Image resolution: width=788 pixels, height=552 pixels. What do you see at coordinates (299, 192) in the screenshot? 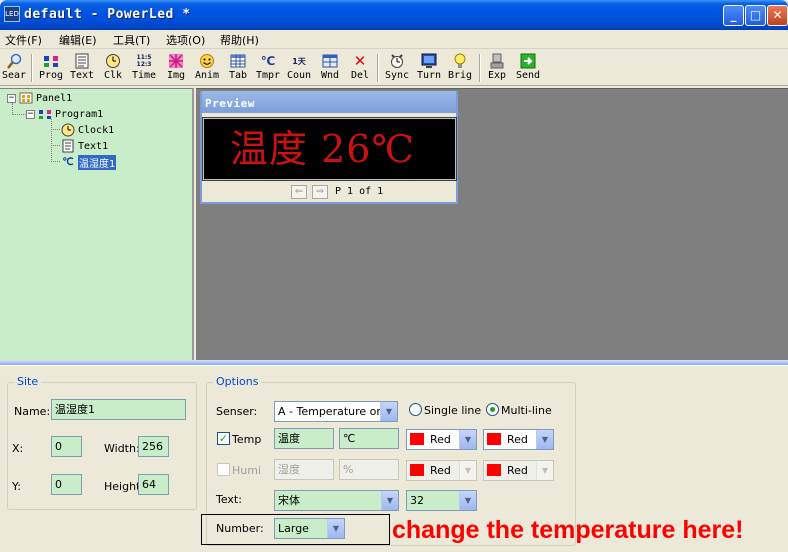
I see `prev-page-button: ⇐` at bounding box center [299, 192].